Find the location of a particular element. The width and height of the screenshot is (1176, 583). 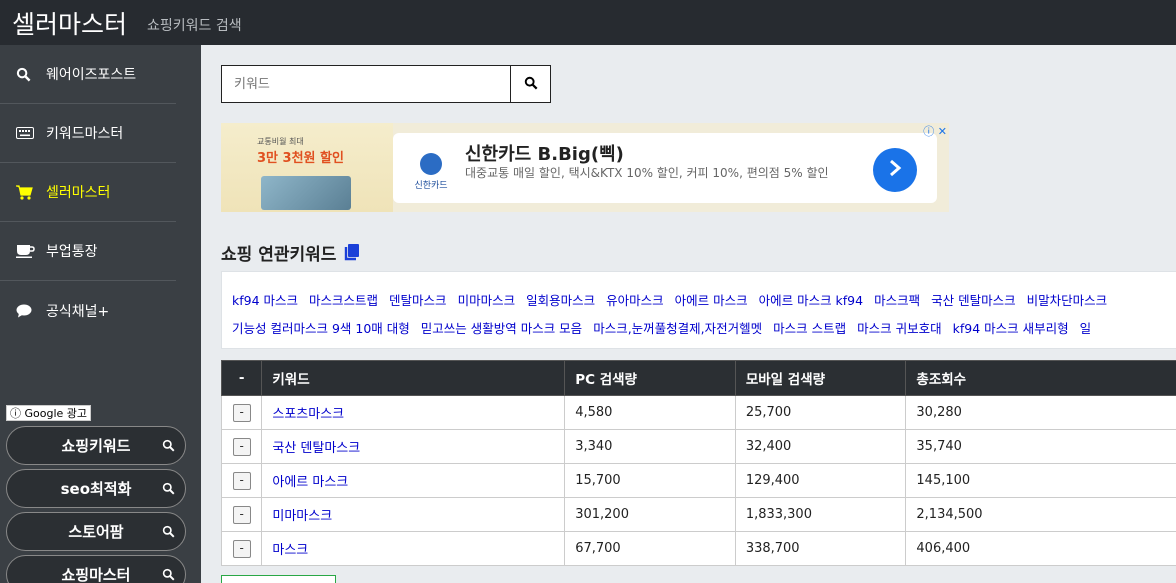

total-cell: 2,134,500 is located at coordinates (1040, 514).